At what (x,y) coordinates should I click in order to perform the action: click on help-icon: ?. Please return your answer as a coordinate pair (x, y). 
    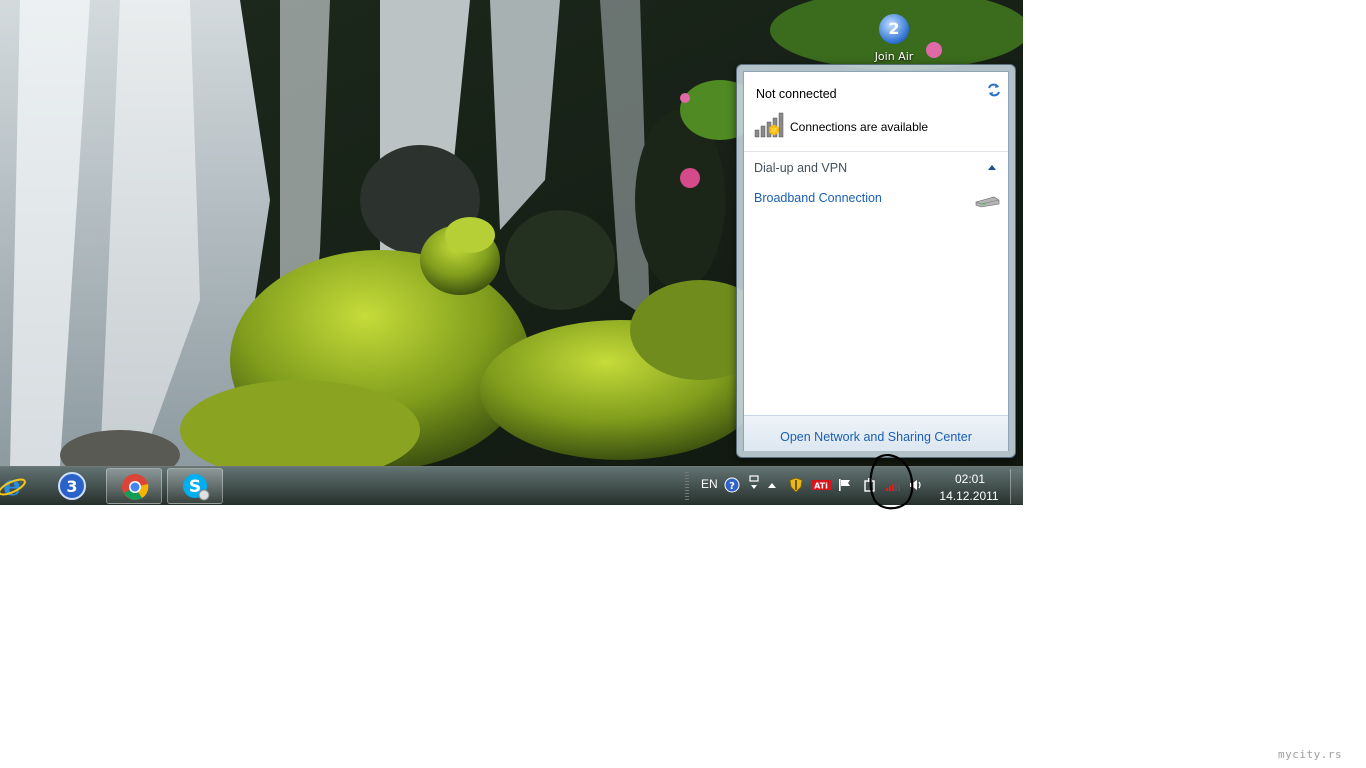
    Looking at the image, I should click on (732, 485).